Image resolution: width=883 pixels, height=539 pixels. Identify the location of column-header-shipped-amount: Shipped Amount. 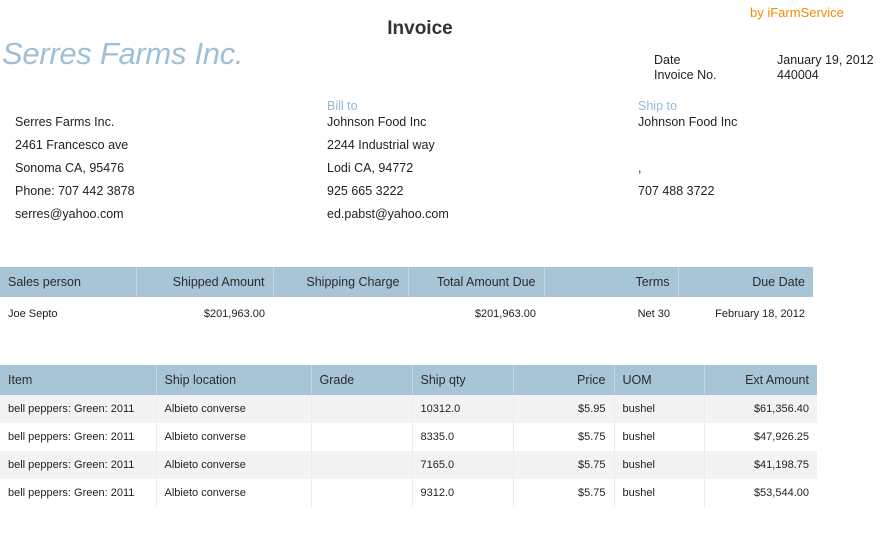
(205, 282).